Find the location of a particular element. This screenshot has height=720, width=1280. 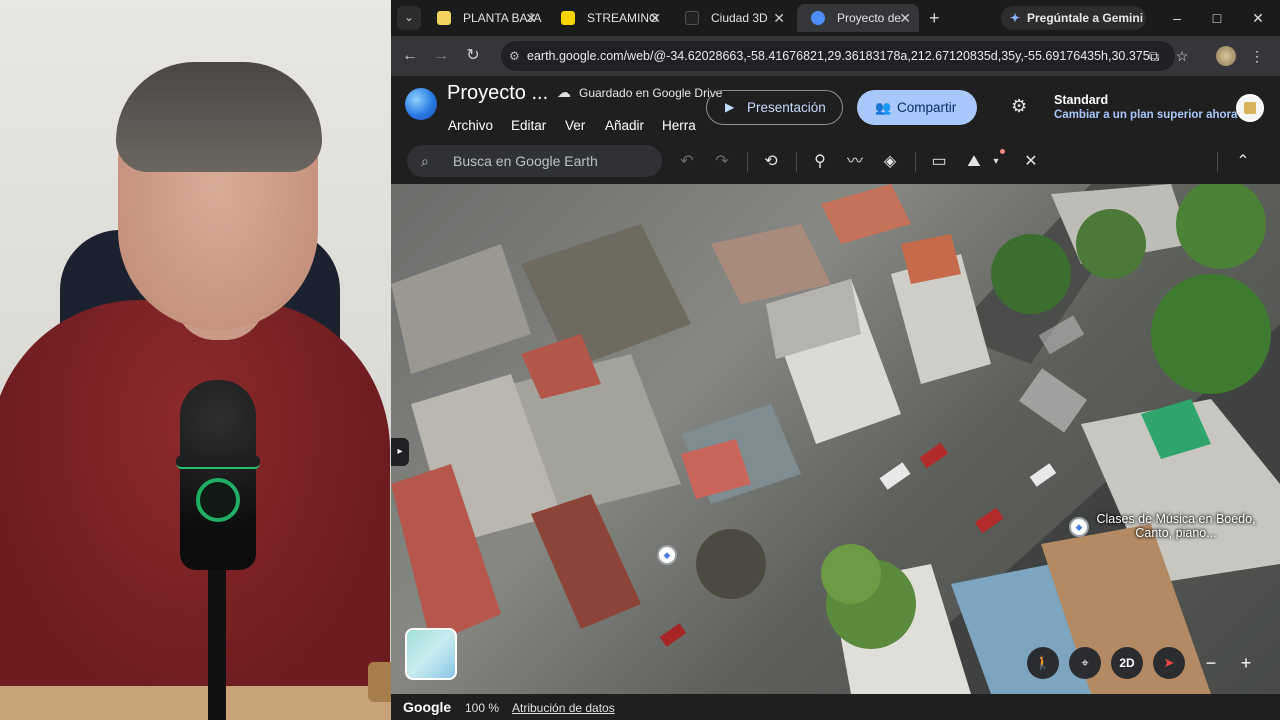

microphone-light-ring is located at coordinates (218, 500).